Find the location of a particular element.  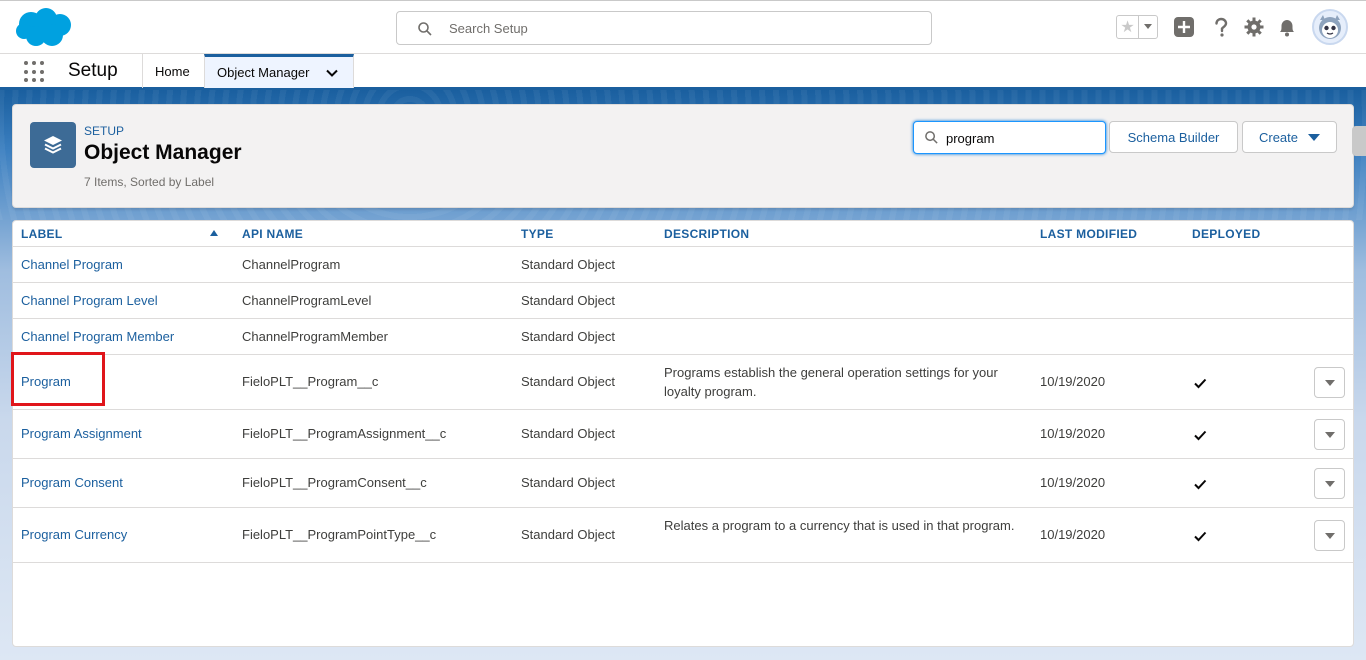

tab-home: Home is located at coordinates (173, 71).